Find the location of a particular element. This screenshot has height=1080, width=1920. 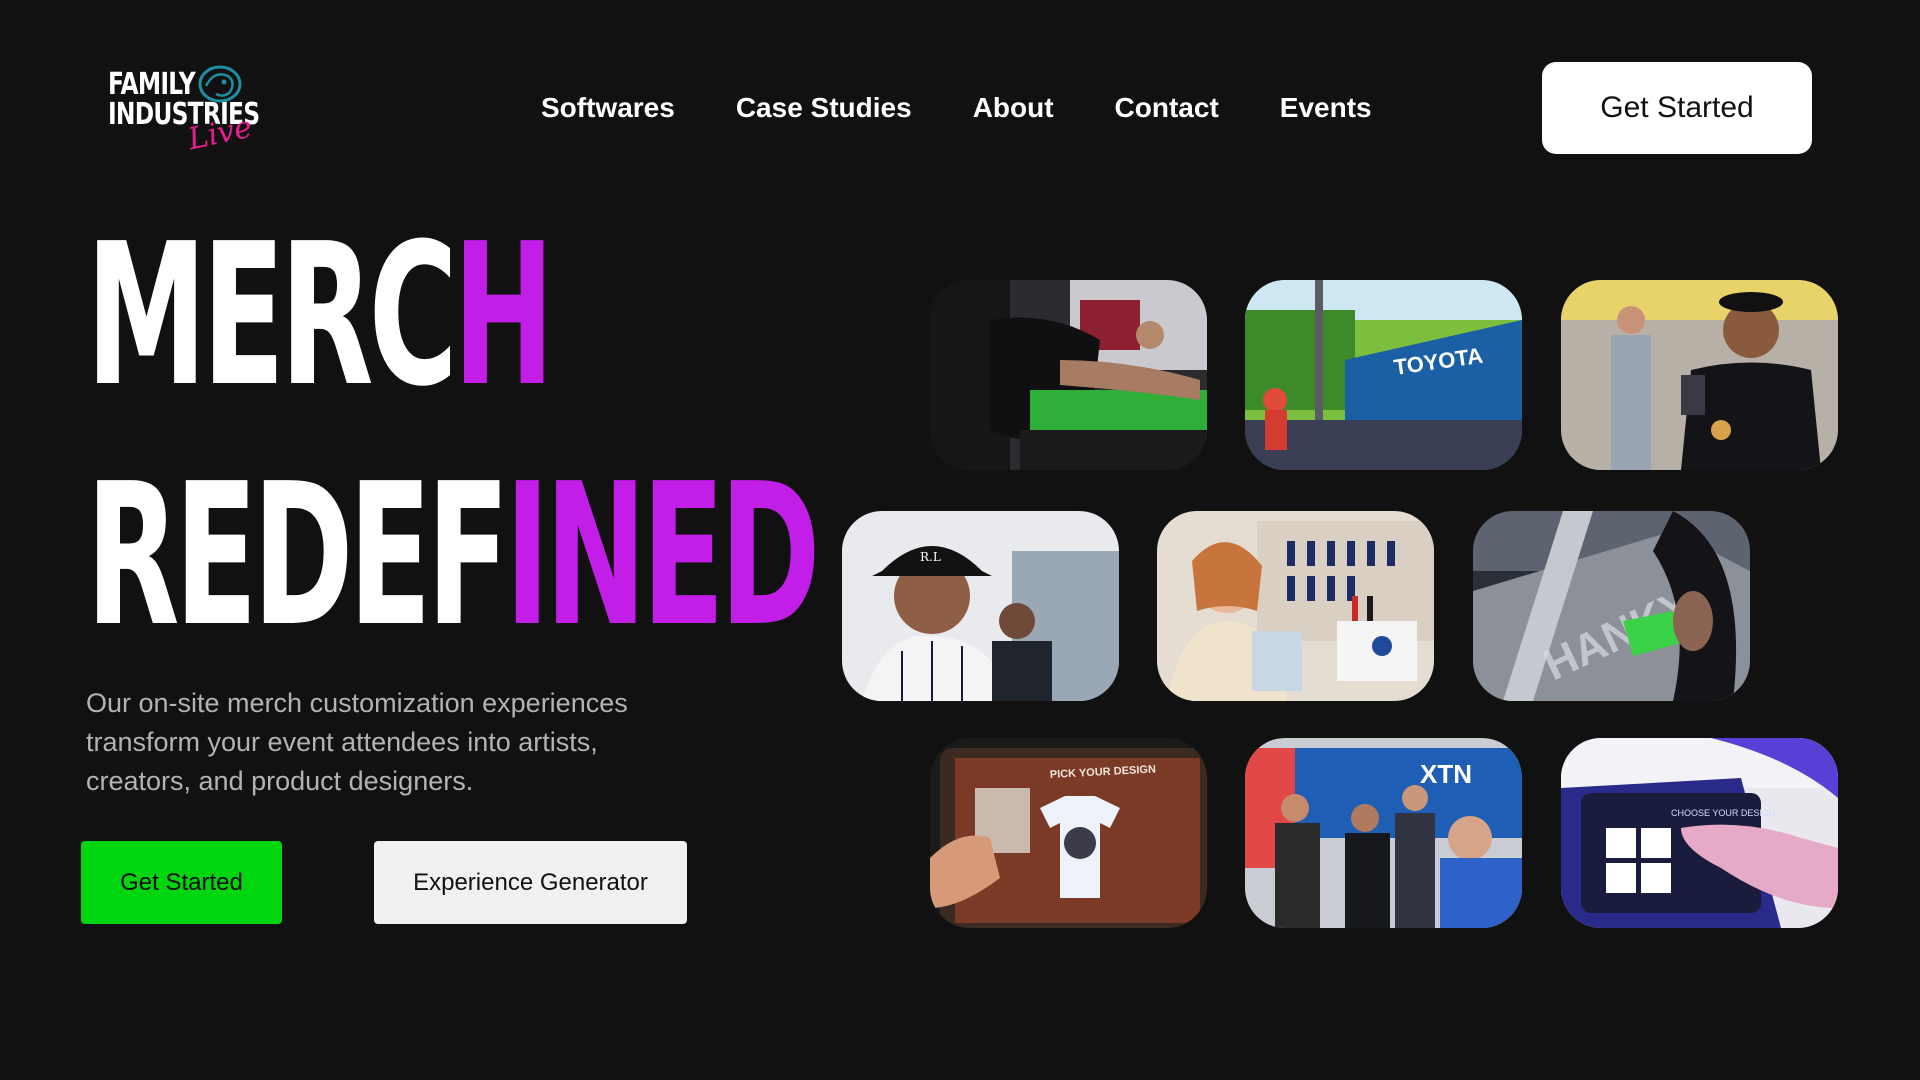

brand-logo: FAMILY INDUSTRIES Live is located at coordinates (183, 110).